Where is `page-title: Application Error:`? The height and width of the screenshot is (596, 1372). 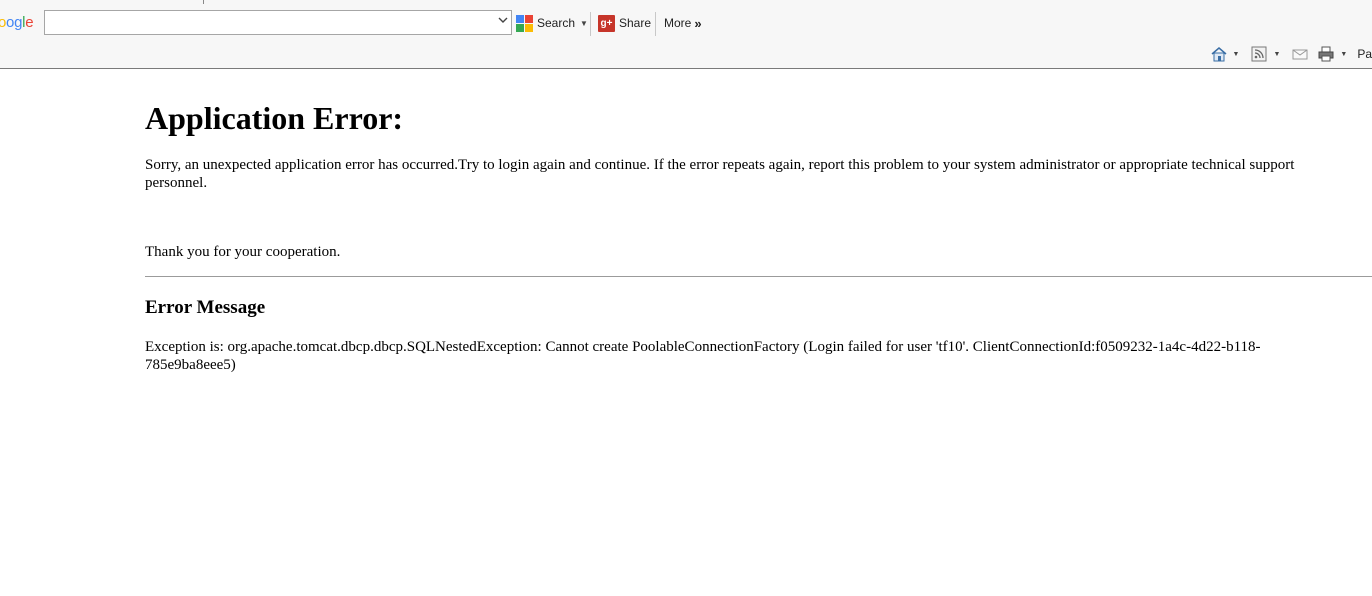
page-title: Application Error: is located at coordinates (274, 118).